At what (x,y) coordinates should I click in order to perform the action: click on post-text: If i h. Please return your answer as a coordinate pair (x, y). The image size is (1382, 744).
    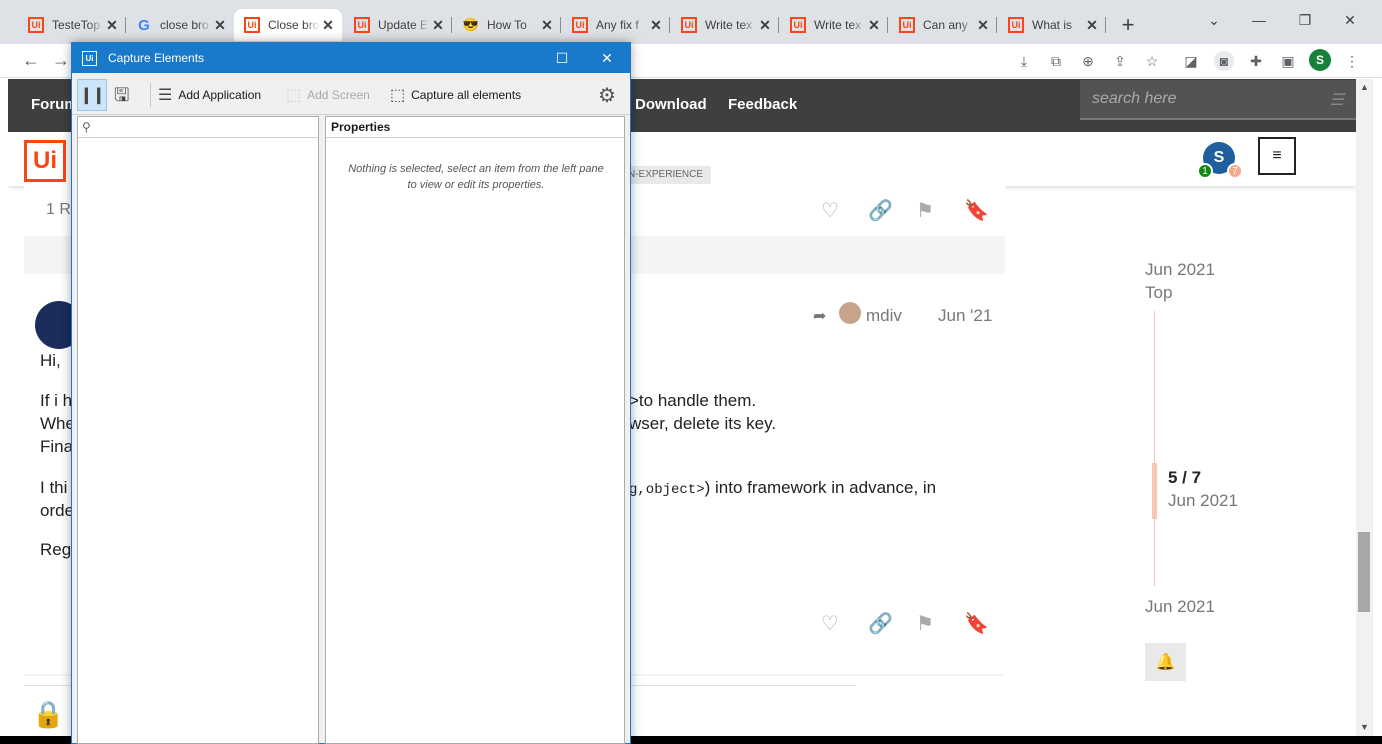
    Looking at the image, I should click on (56, 400).